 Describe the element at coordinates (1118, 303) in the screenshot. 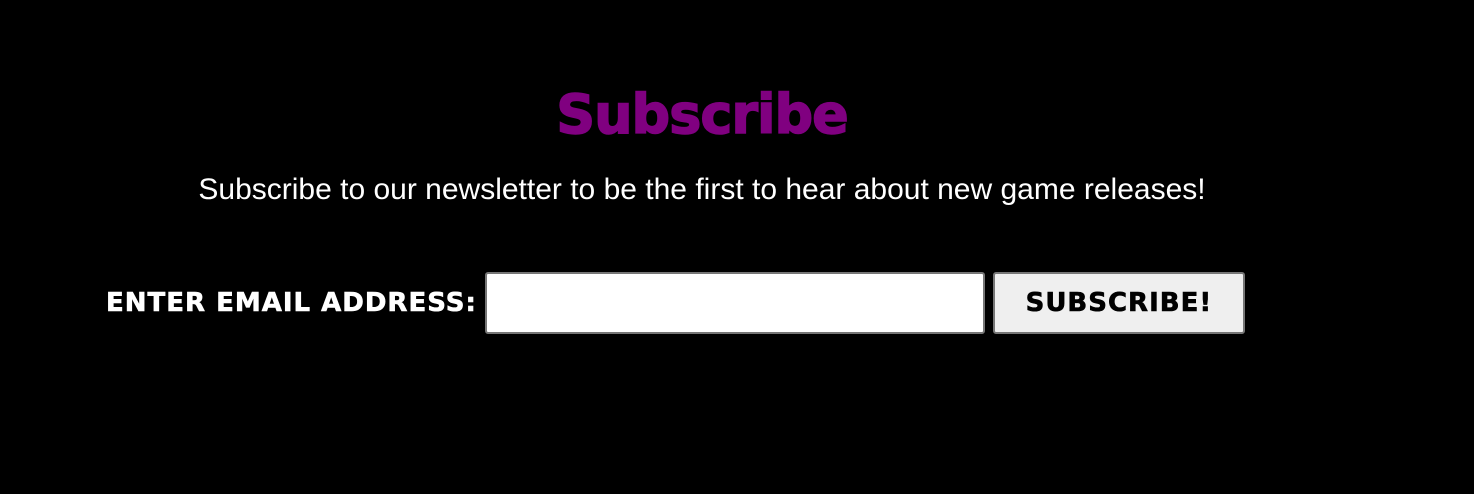

I see `subscribe-button: SUBSCRIBE!` at that location.